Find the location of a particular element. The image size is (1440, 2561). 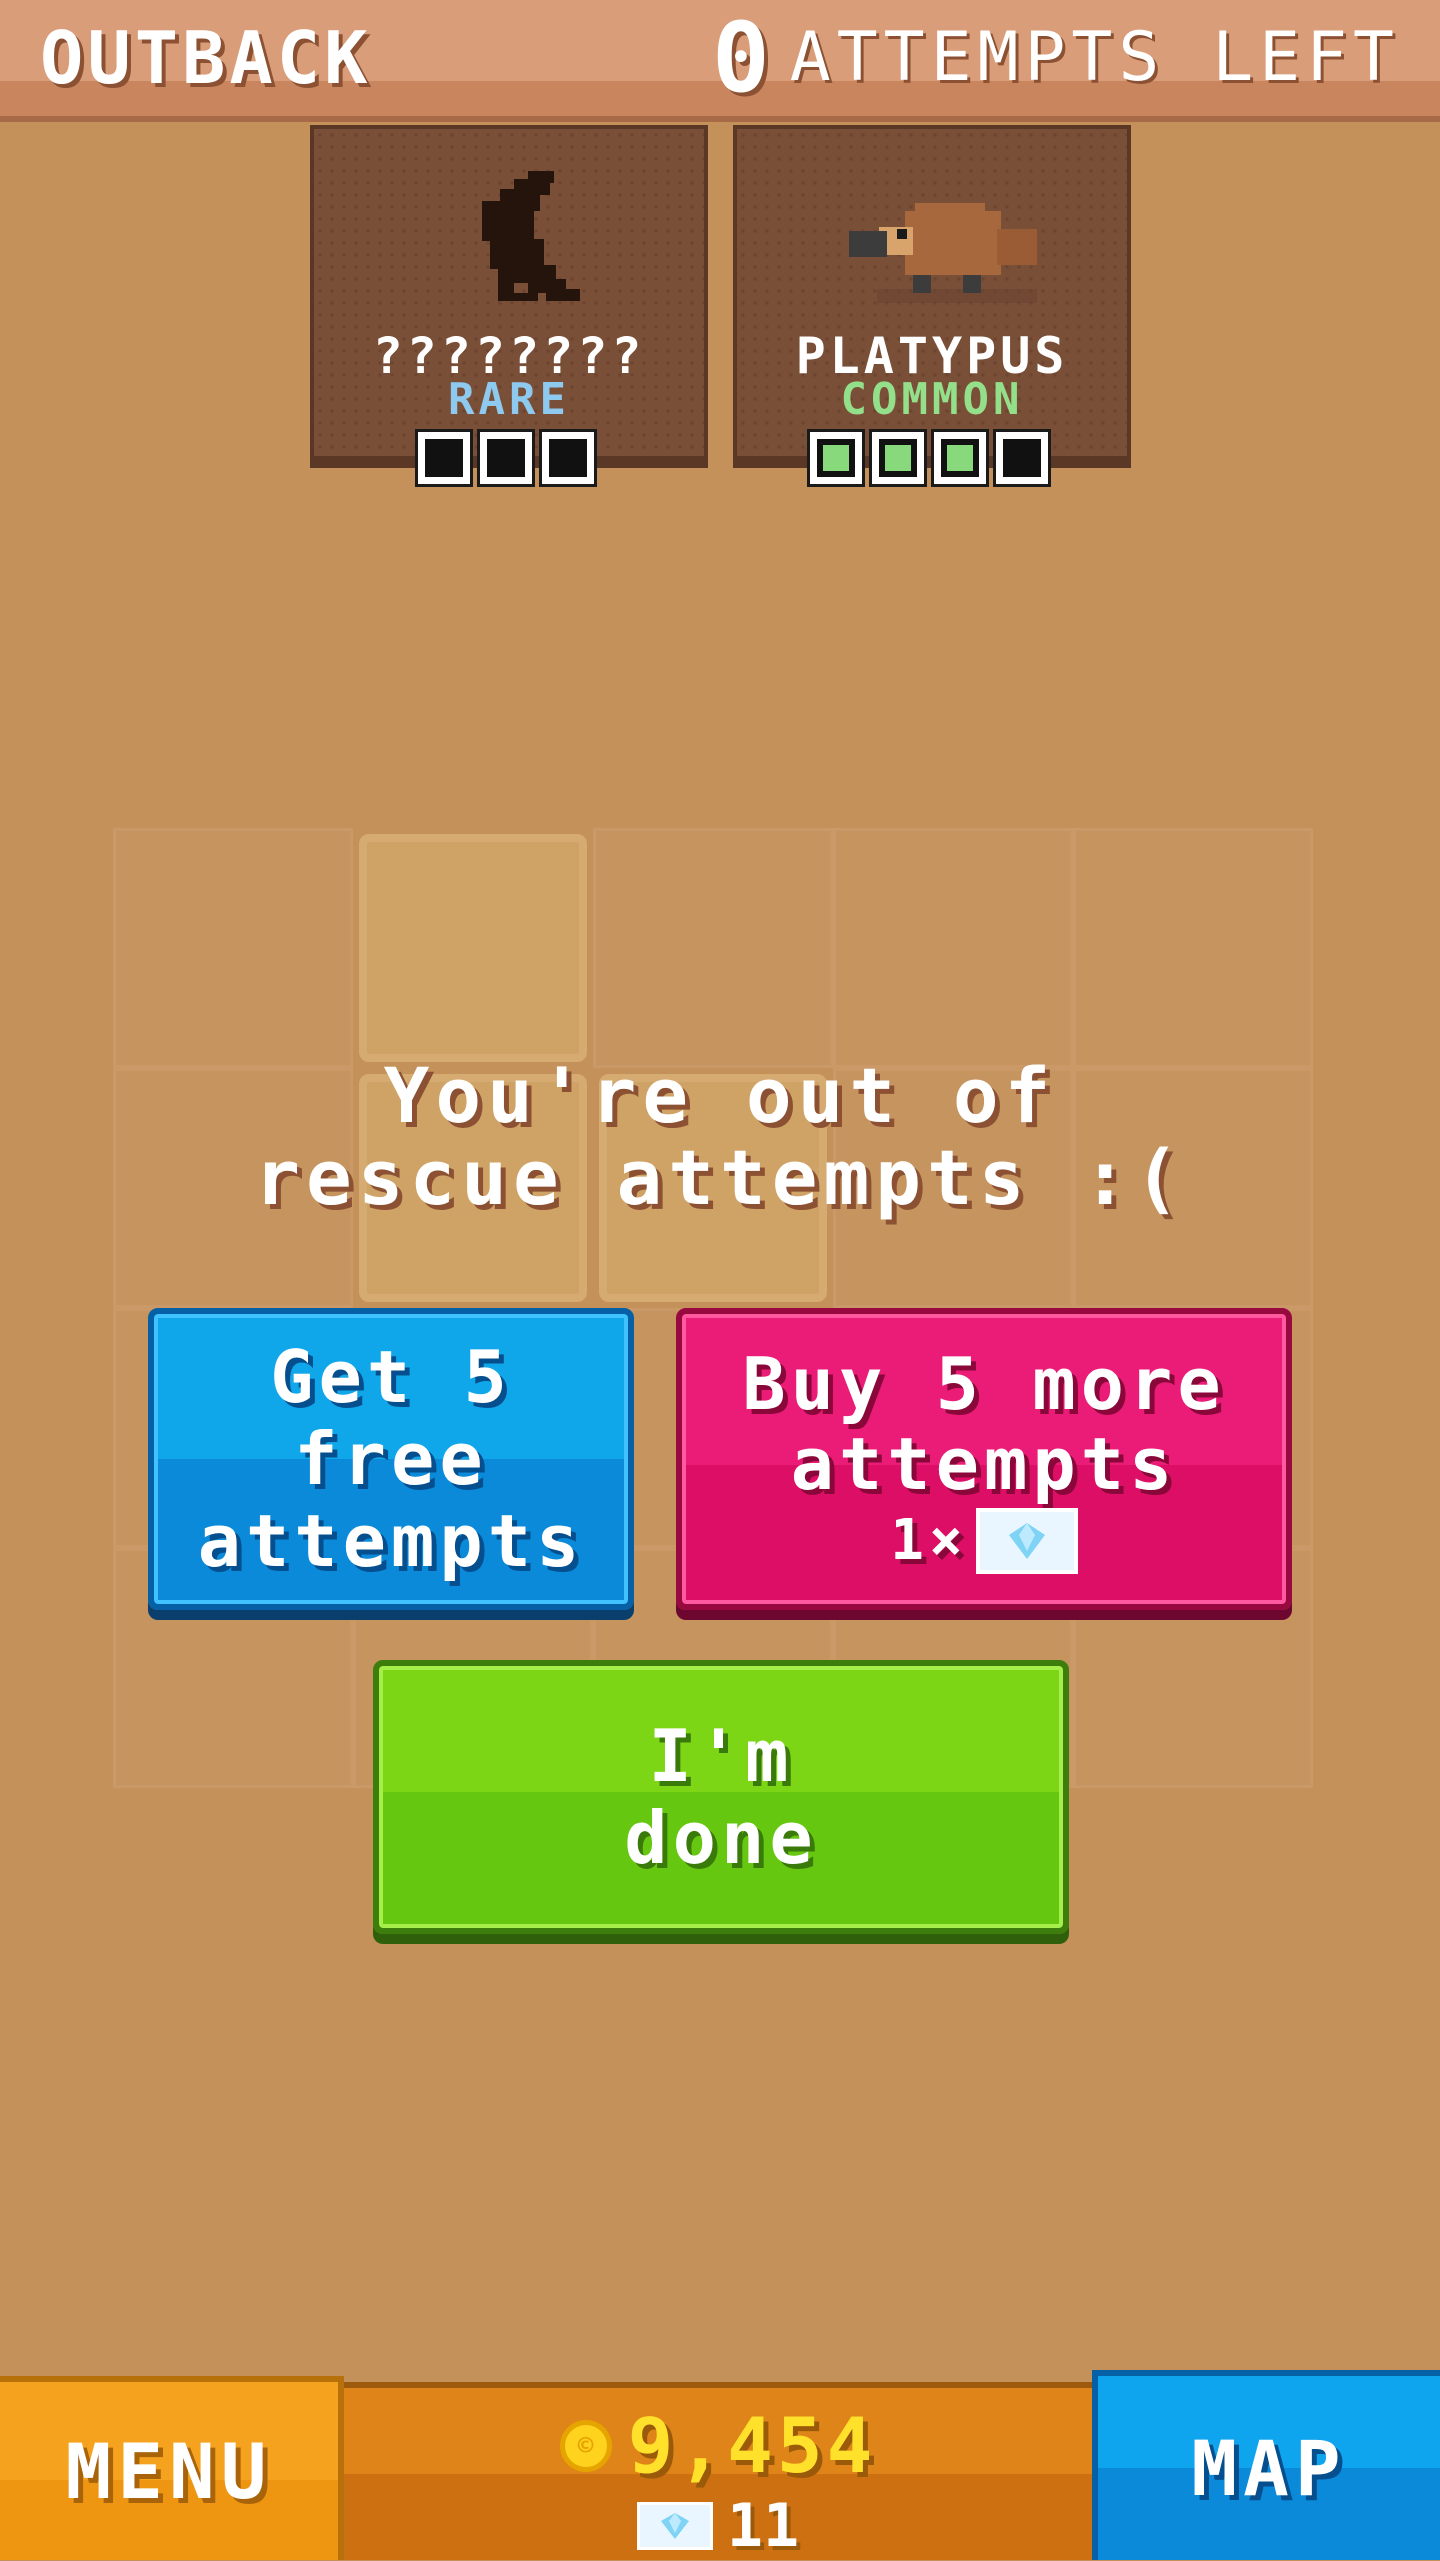

button-label: Get 5 free is located at coordinates (391, 1418).